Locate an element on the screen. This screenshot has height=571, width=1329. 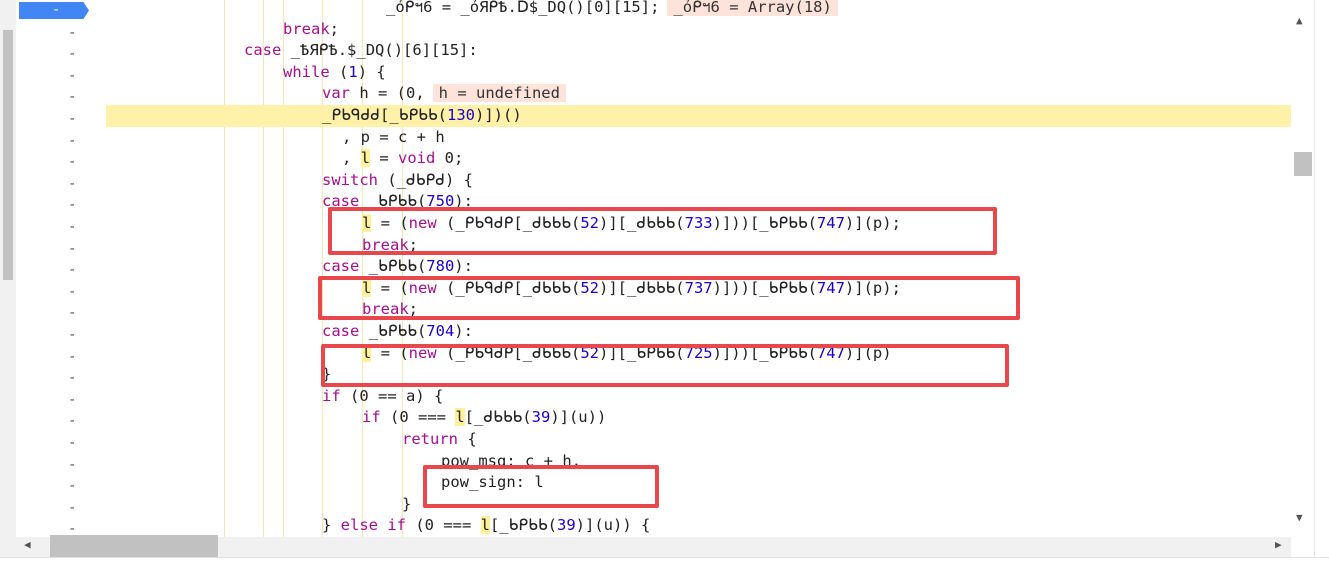
code-text: if (0 == a) { is located at coordinates (383, 395).